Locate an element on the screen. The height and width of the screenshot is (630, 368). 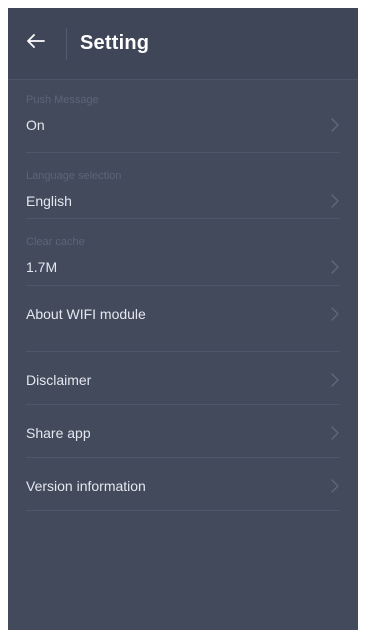
disclaimer-label: Disclaimer is located at coordinates (59, 380).